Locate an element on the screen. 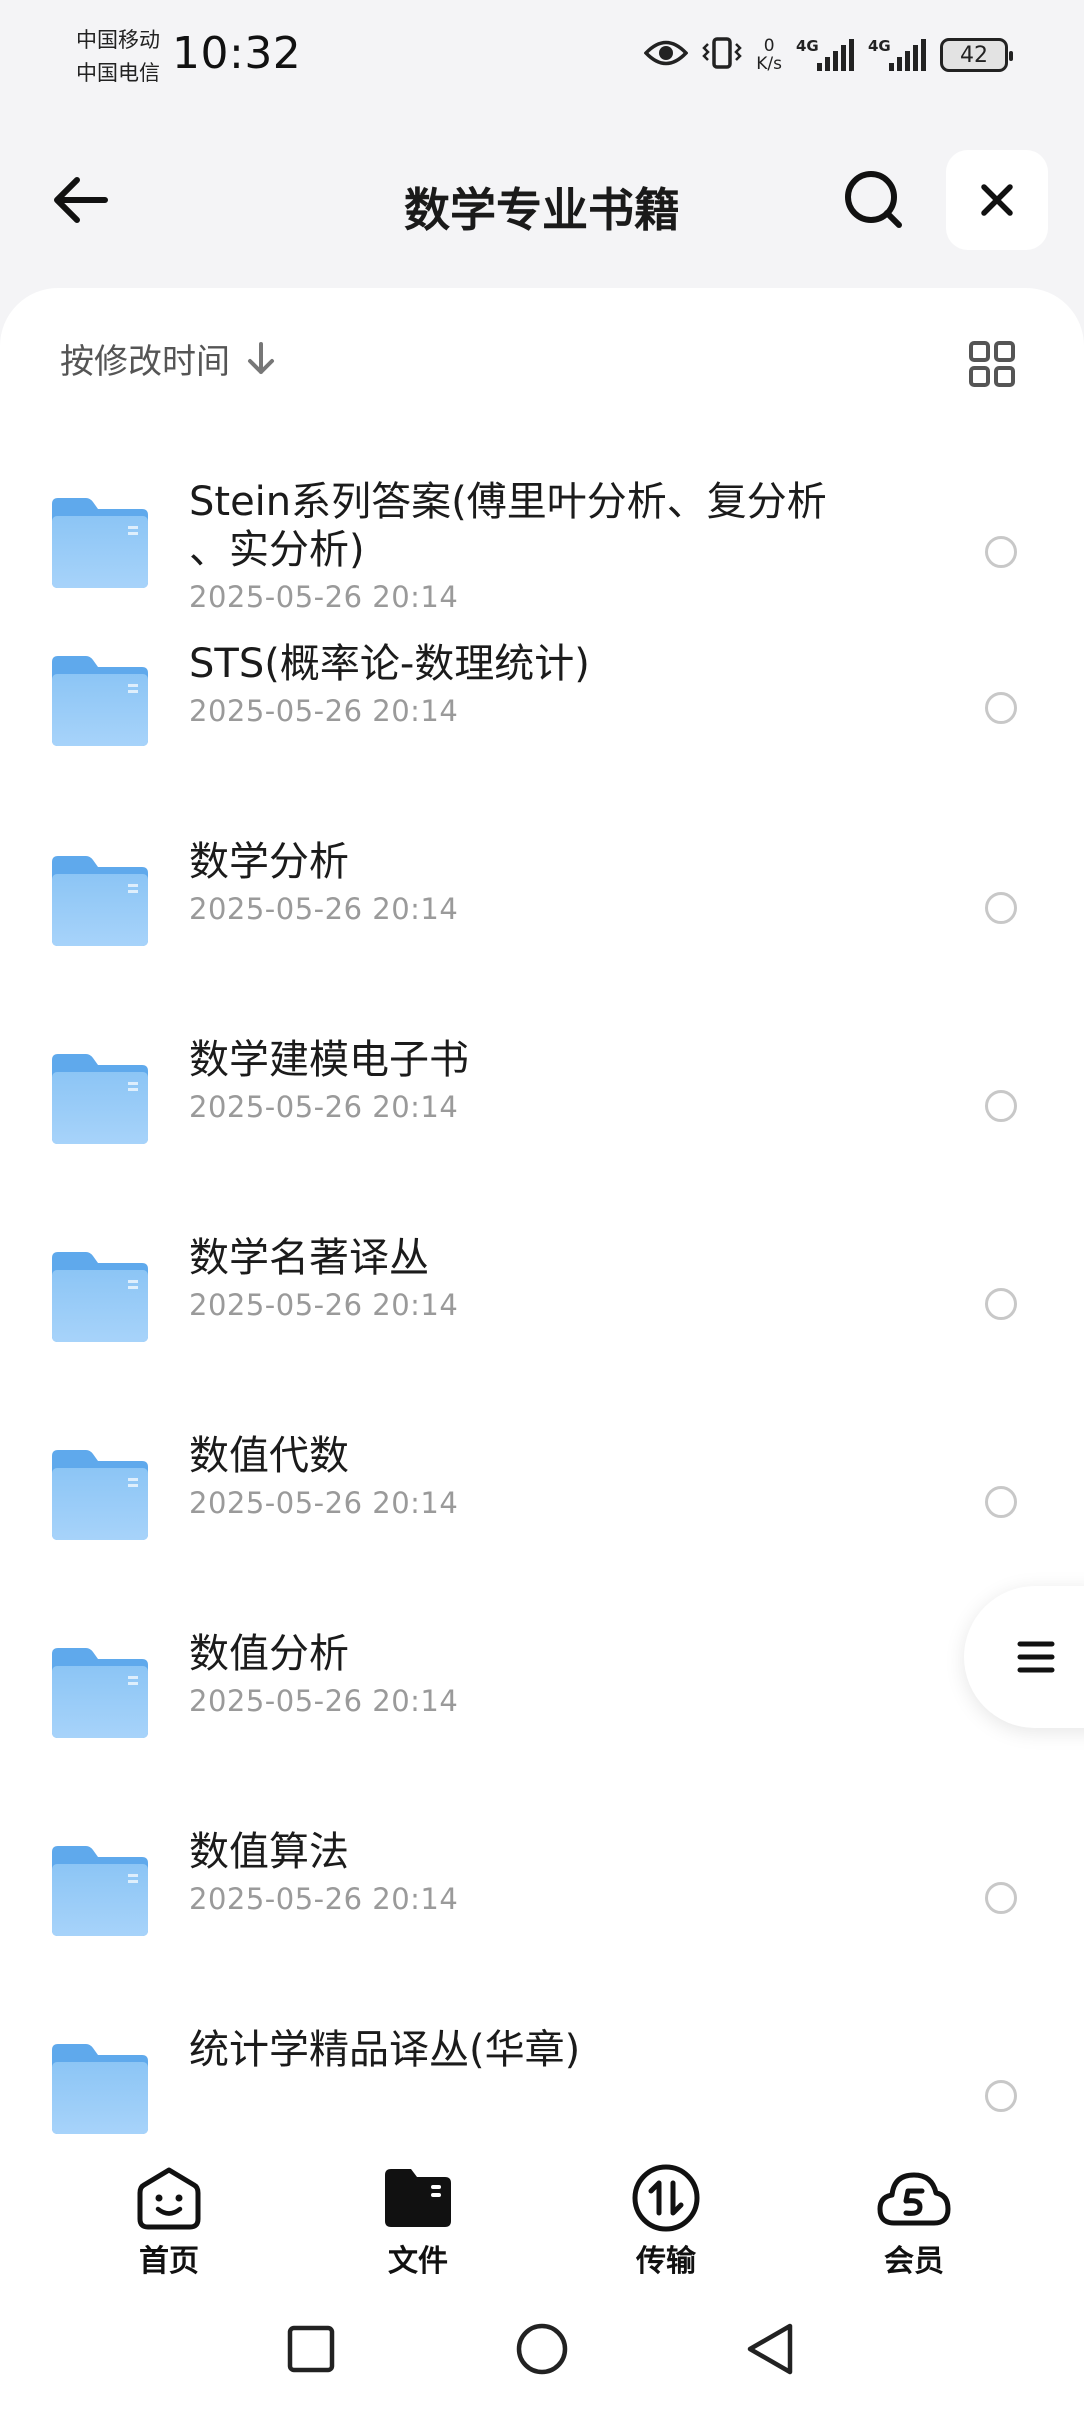 This screenshot has width=1084, height=2412. folder-item: 数值分析 2025-05-26 20:14 is located at coordinates (542, 1717).